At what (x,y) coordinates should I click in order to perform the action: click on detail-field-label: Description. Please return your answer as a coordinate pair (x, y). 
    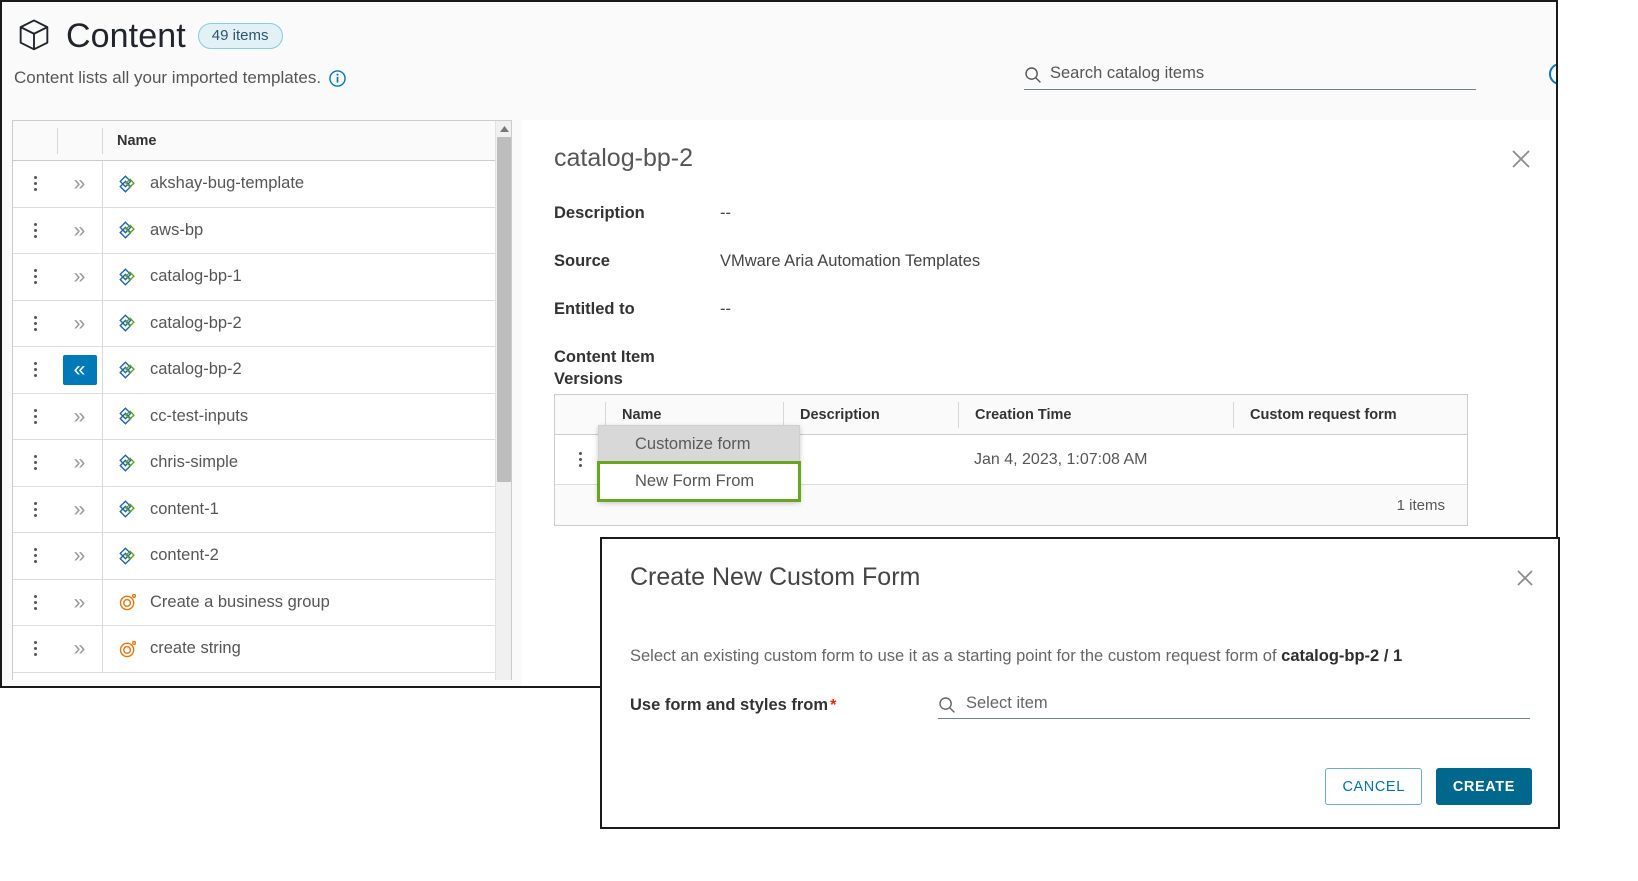
    Looking at the image, I should click on (599, 213).